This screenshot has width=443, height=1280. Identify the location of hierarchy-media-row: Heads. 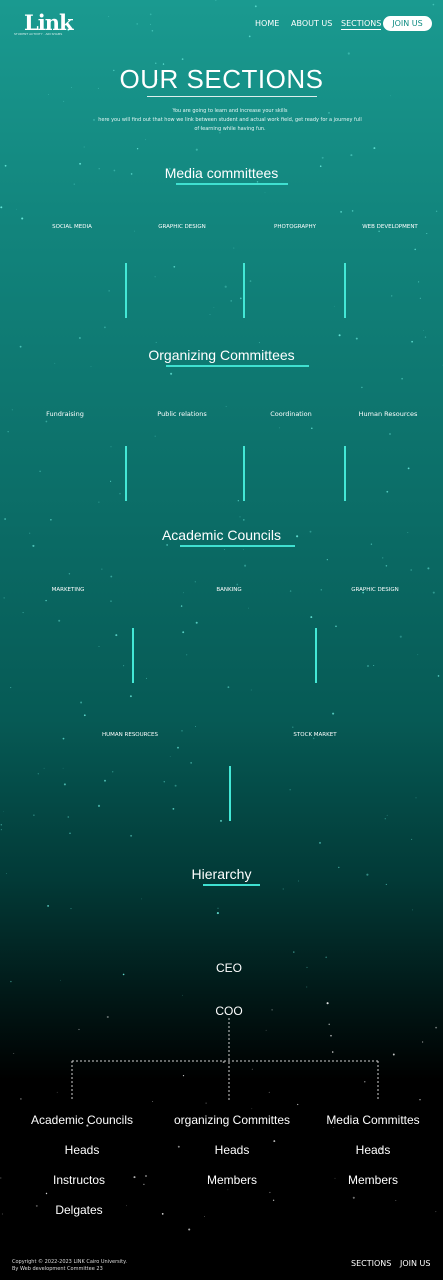
(373, 1150).